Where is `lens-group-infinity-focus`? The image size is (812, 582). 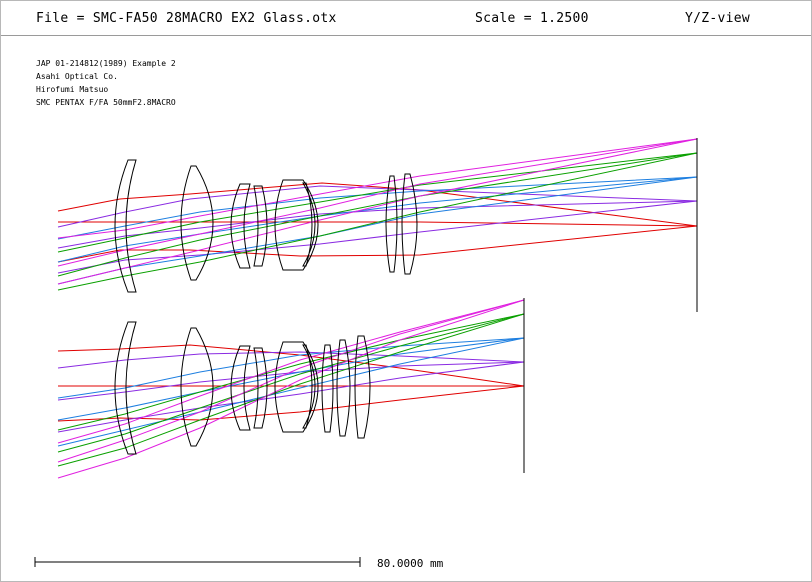
lens-group-infinity-focus is located at coordinates (266, 226).